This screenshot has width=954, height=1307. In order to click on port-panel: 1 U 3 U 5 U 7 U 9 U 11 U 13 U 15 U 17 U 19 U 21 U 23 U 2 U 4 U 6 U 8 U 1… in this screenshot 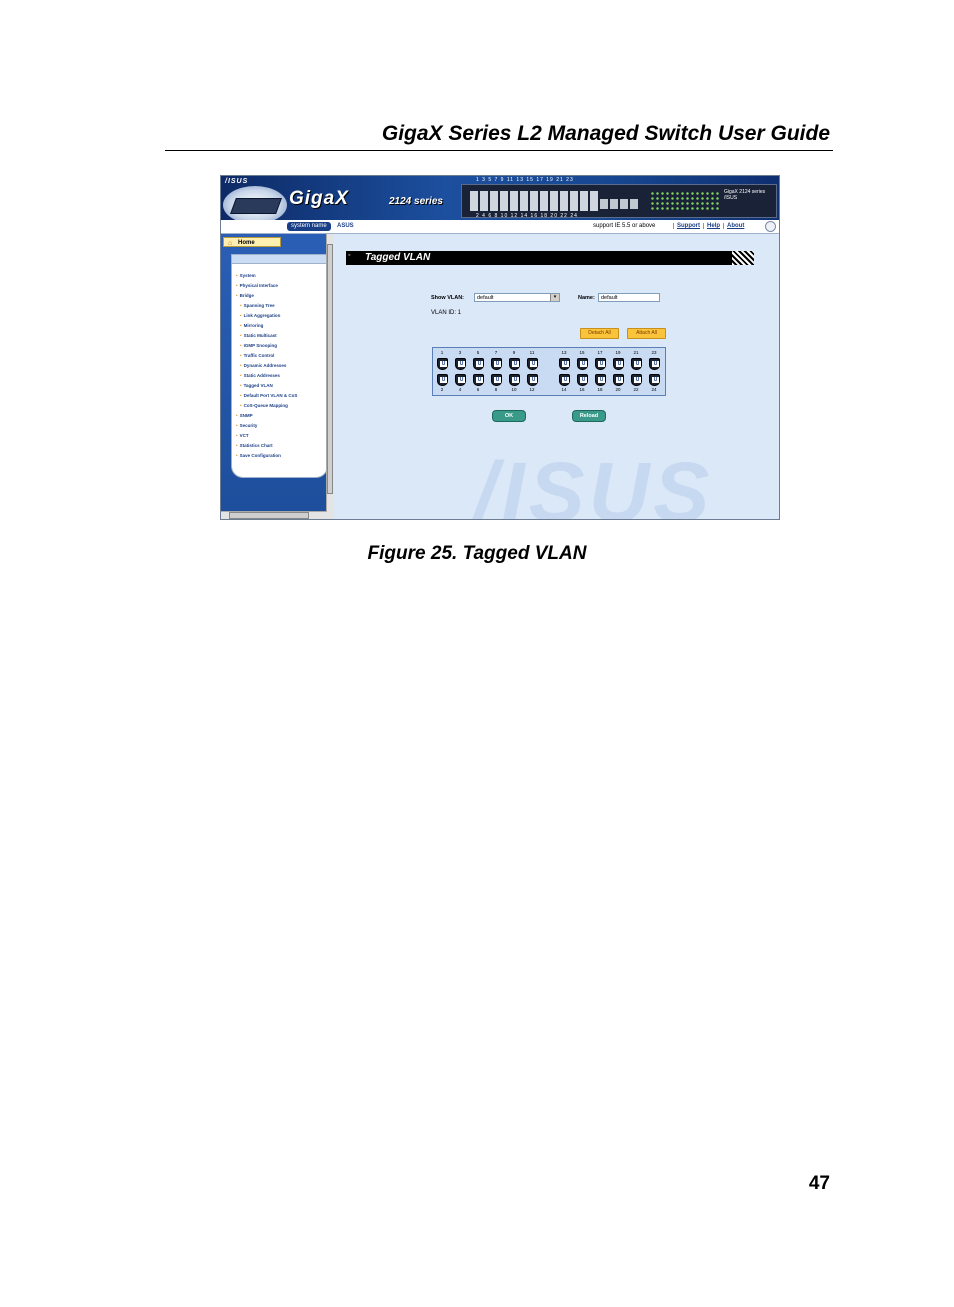, I will do `click(549, 371)`.